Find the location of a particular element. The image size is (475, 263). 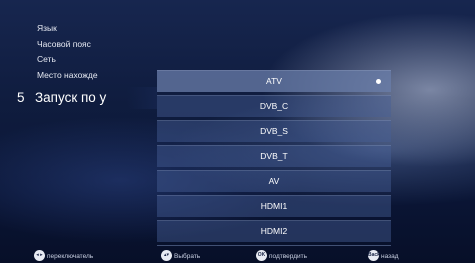

selected-dot-icon is located at coordinates (378, 81).